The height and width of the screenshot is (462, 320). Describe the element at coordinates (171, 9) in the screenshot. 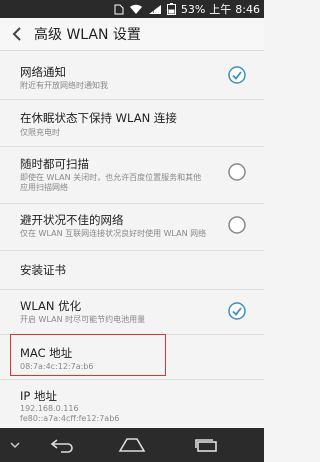

I see `battery-icon` at that location.